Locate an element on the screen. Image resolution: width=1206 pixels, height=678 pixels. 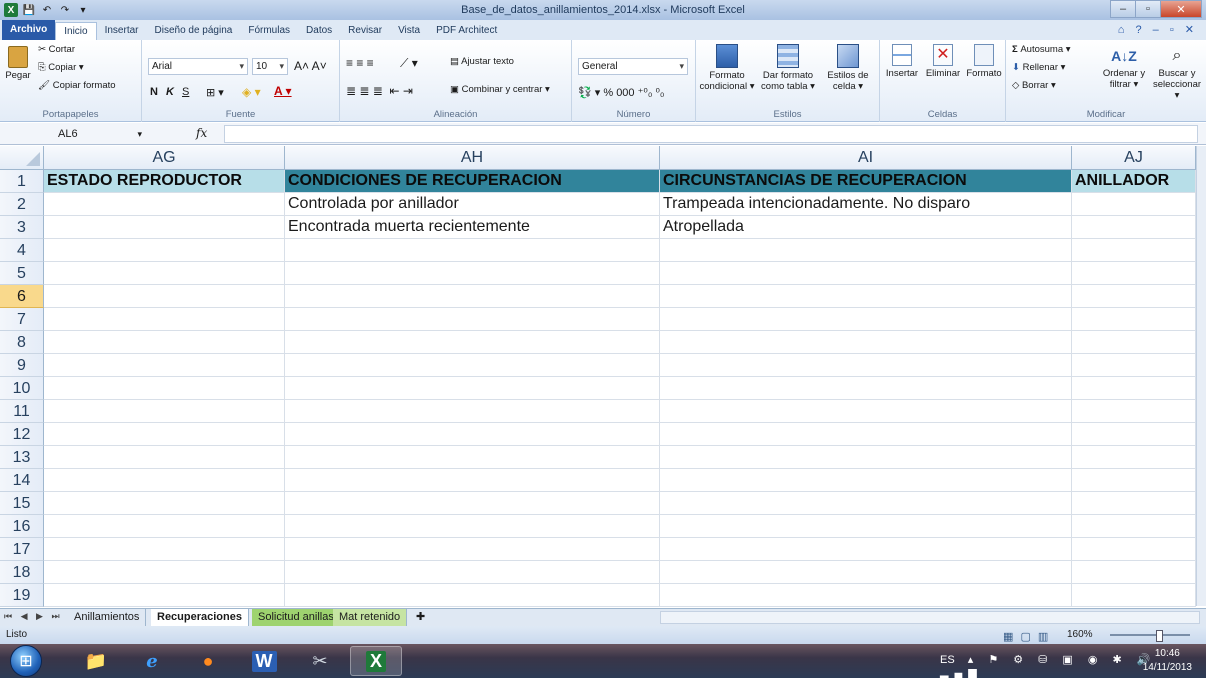
fill-color-icon: ◈ ▾ is located at coordinates (251, 92).